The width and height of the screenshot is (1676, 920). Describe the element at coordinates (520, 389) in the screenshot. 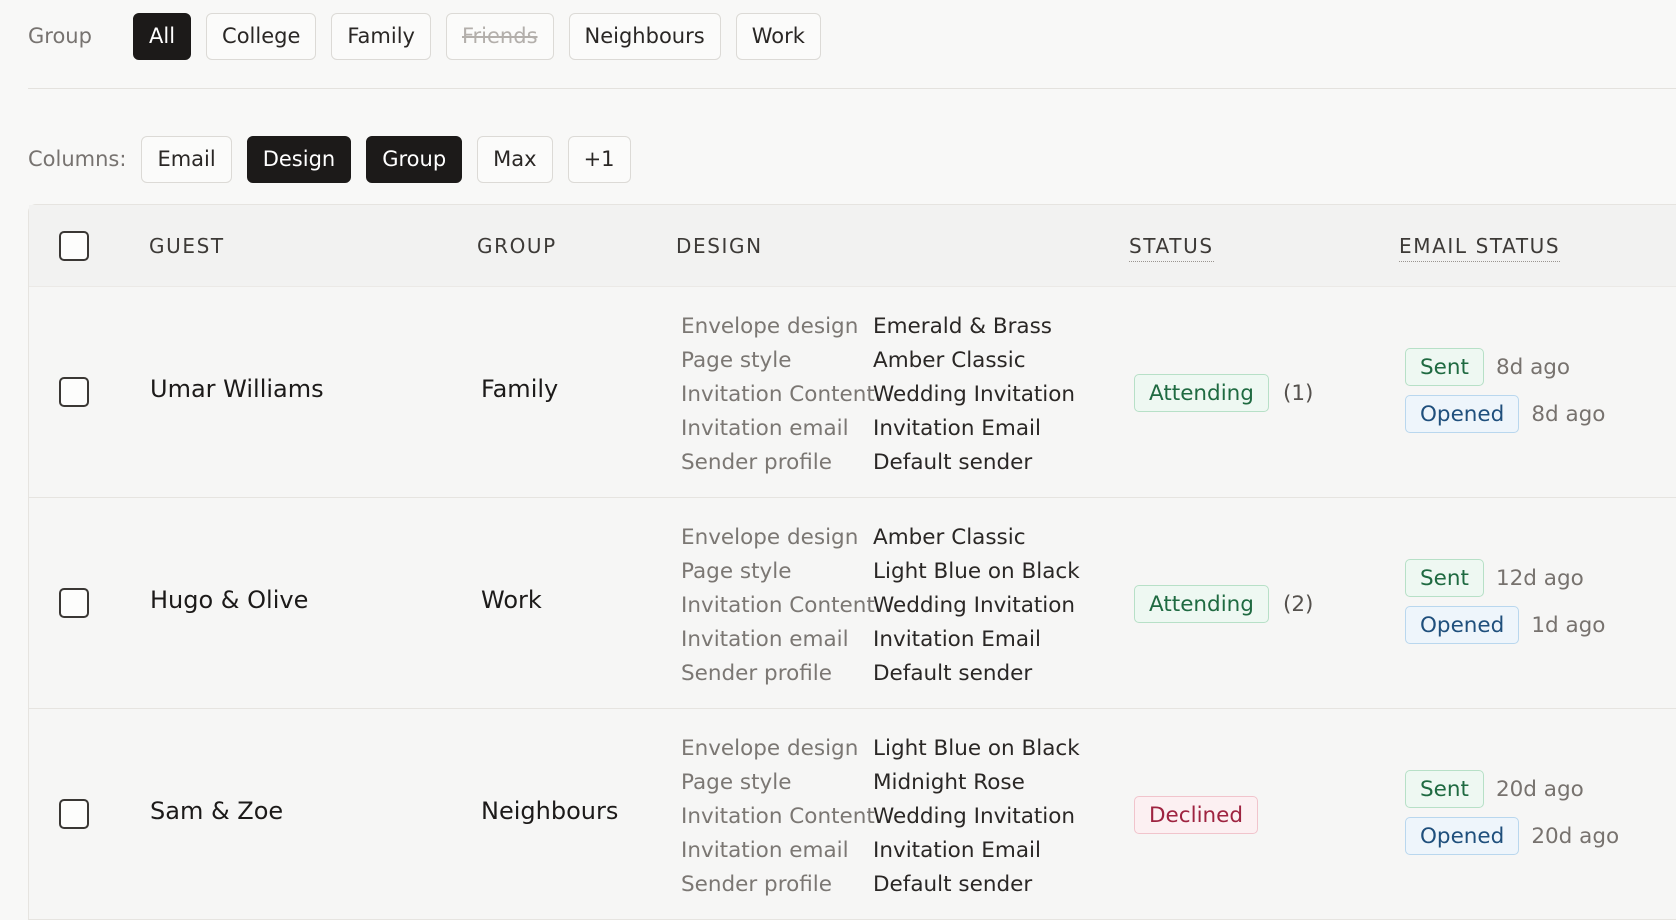

I see `guest-group: Family` at that location.